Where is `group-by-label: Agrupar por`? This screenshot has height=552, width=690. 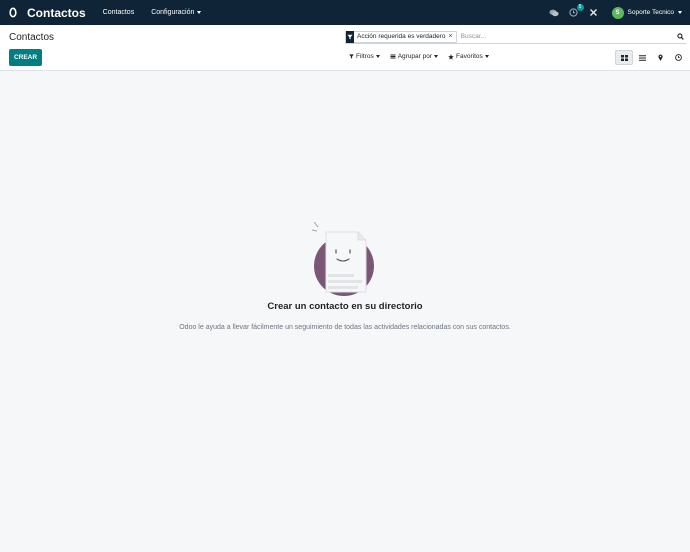
group-by-label: Agrupar por is located at coordinates (415, 56).